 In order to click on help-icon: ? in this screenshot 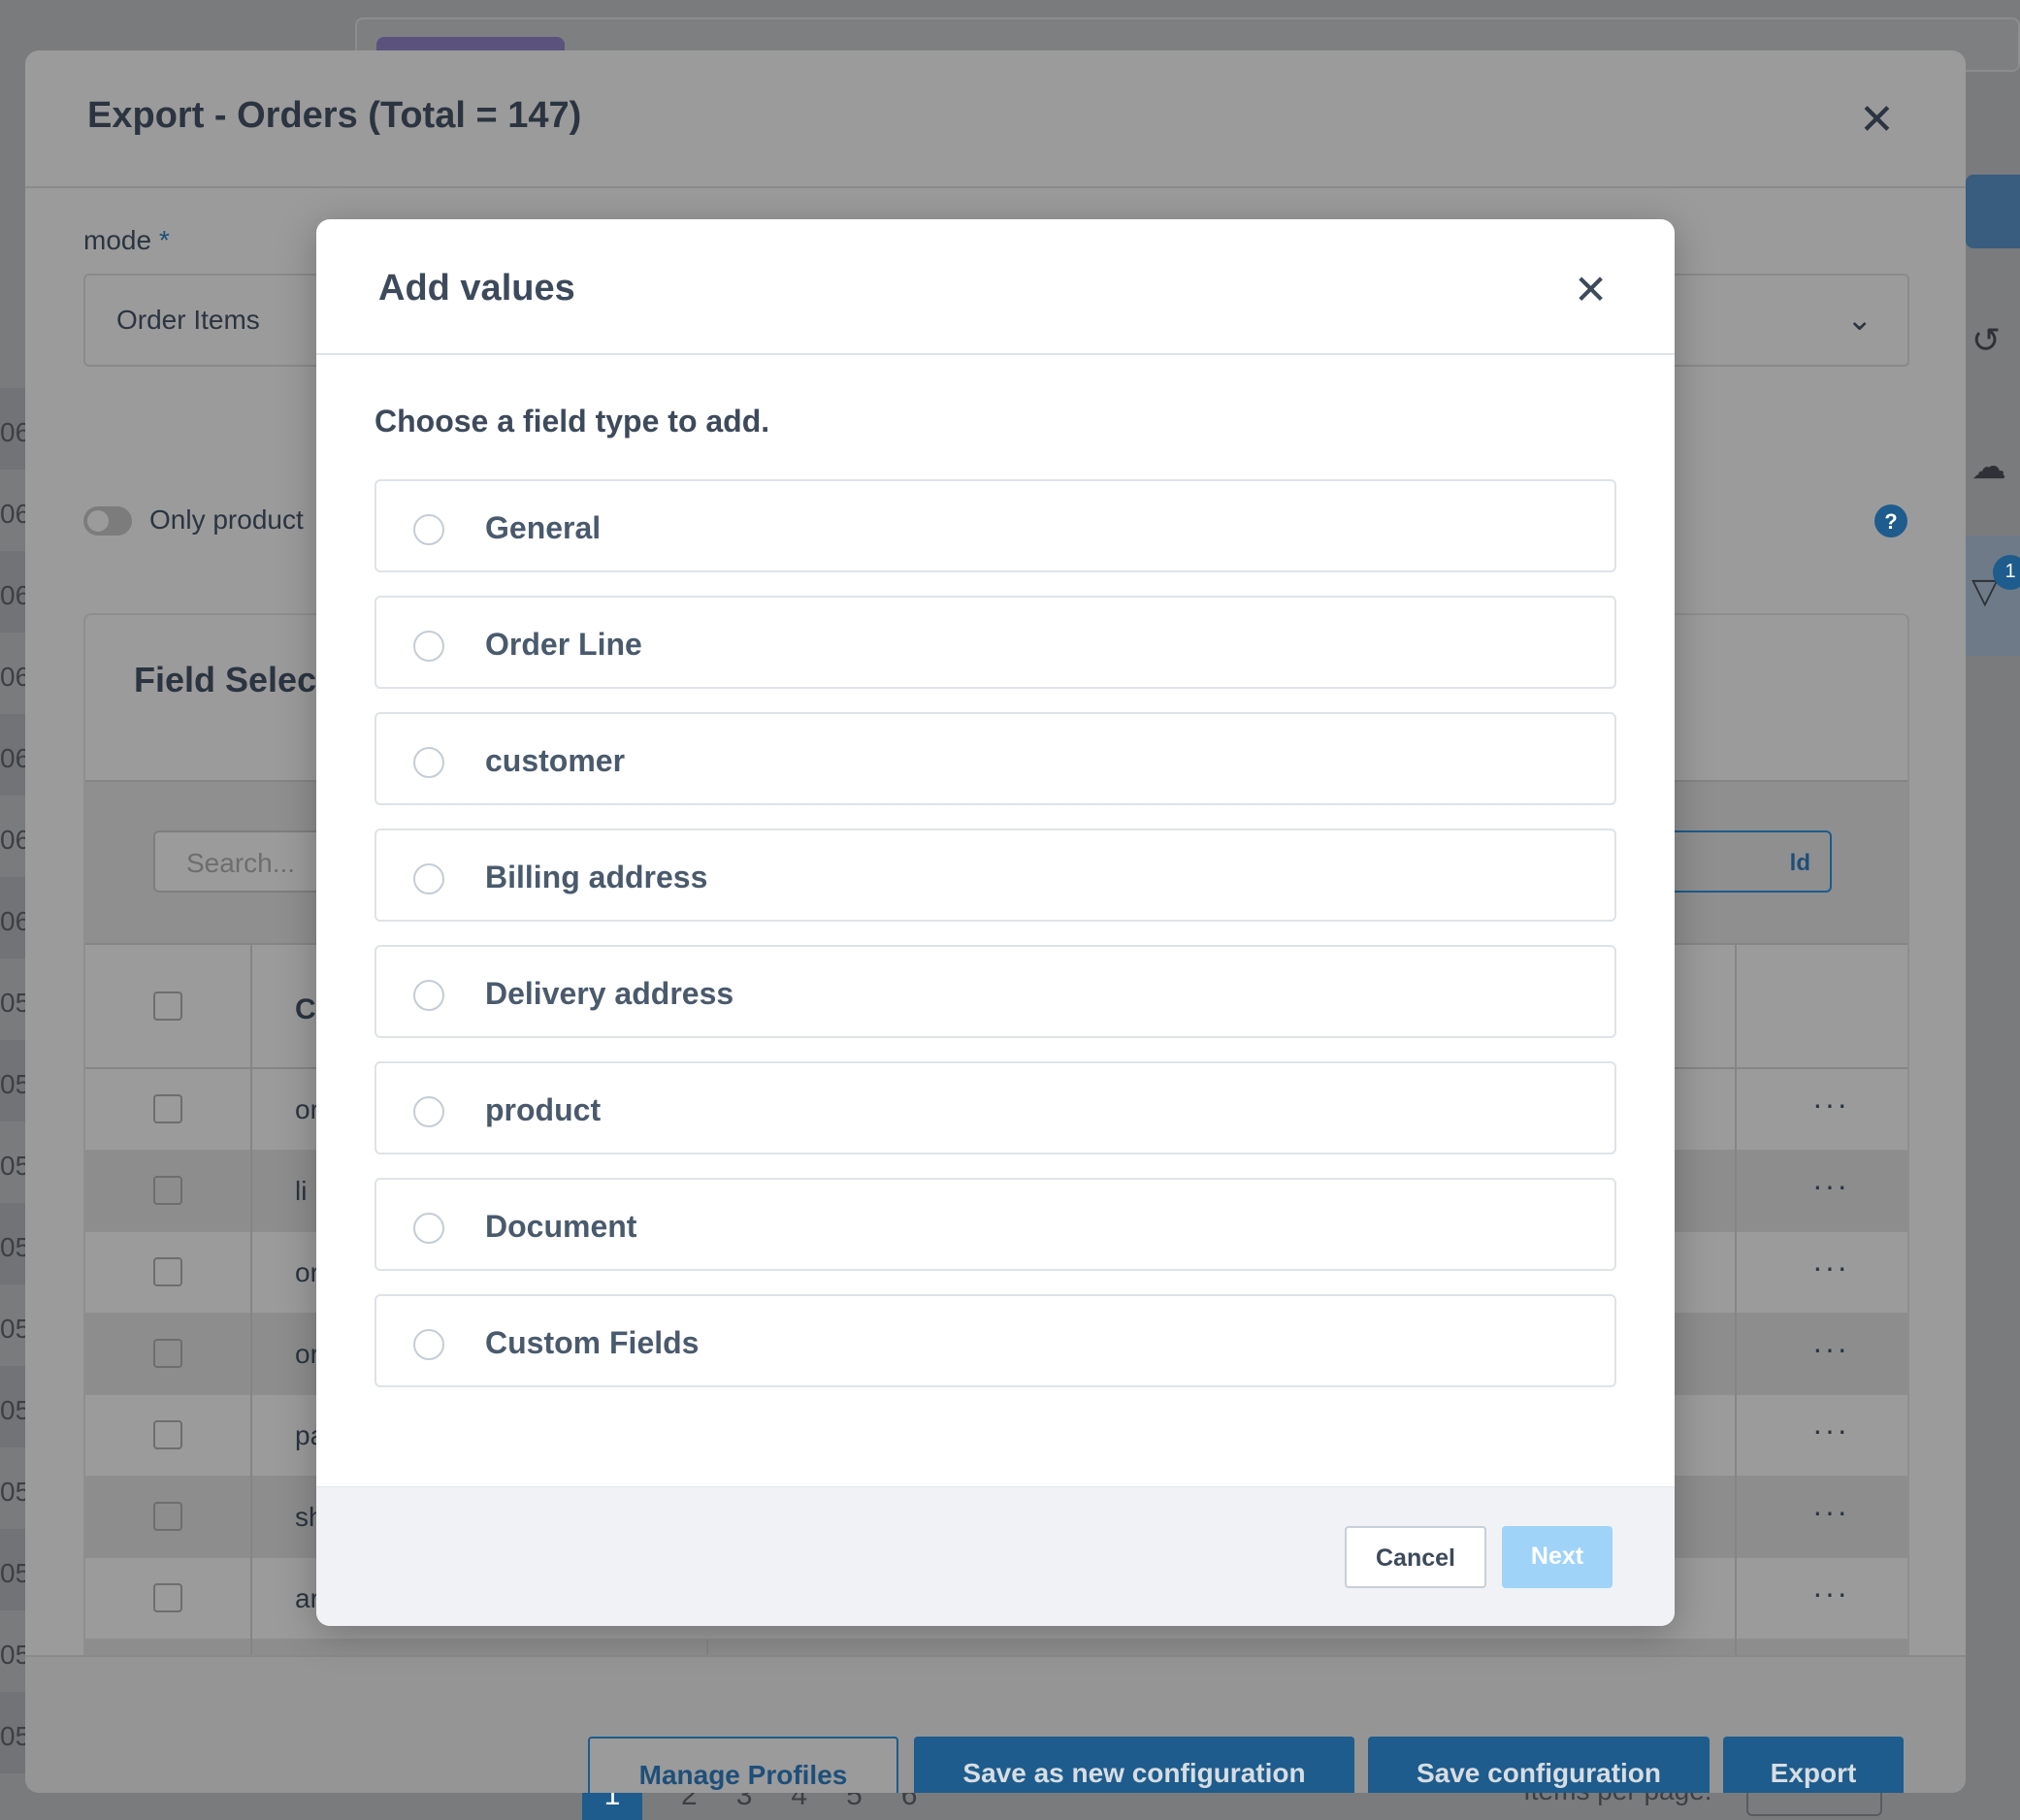, I will do `click(1890, 520)`.